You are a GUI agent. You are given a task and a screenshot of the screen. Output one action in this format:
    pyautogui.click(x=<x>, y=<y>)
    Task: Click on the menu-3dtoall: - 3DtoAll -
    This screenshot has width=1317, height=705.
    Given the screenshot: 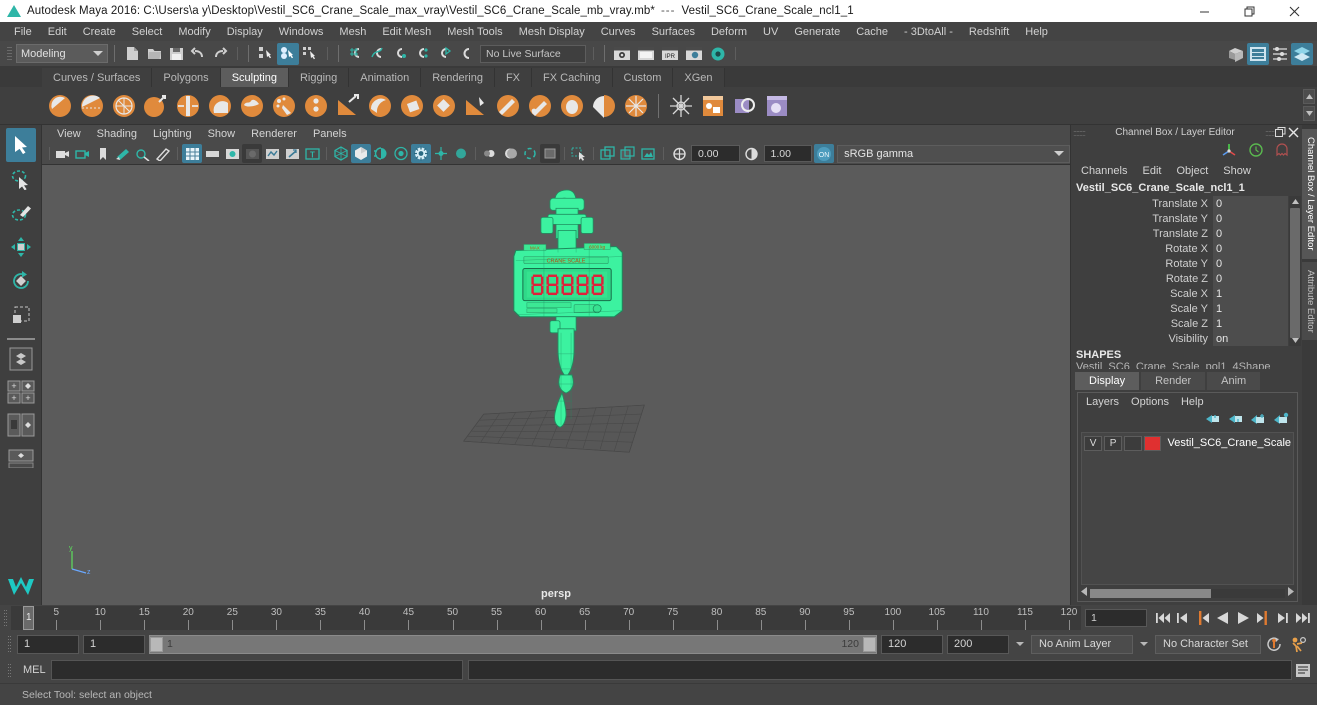 What is the action you would take?
    pyautogui.click(x=928, y=32)
    